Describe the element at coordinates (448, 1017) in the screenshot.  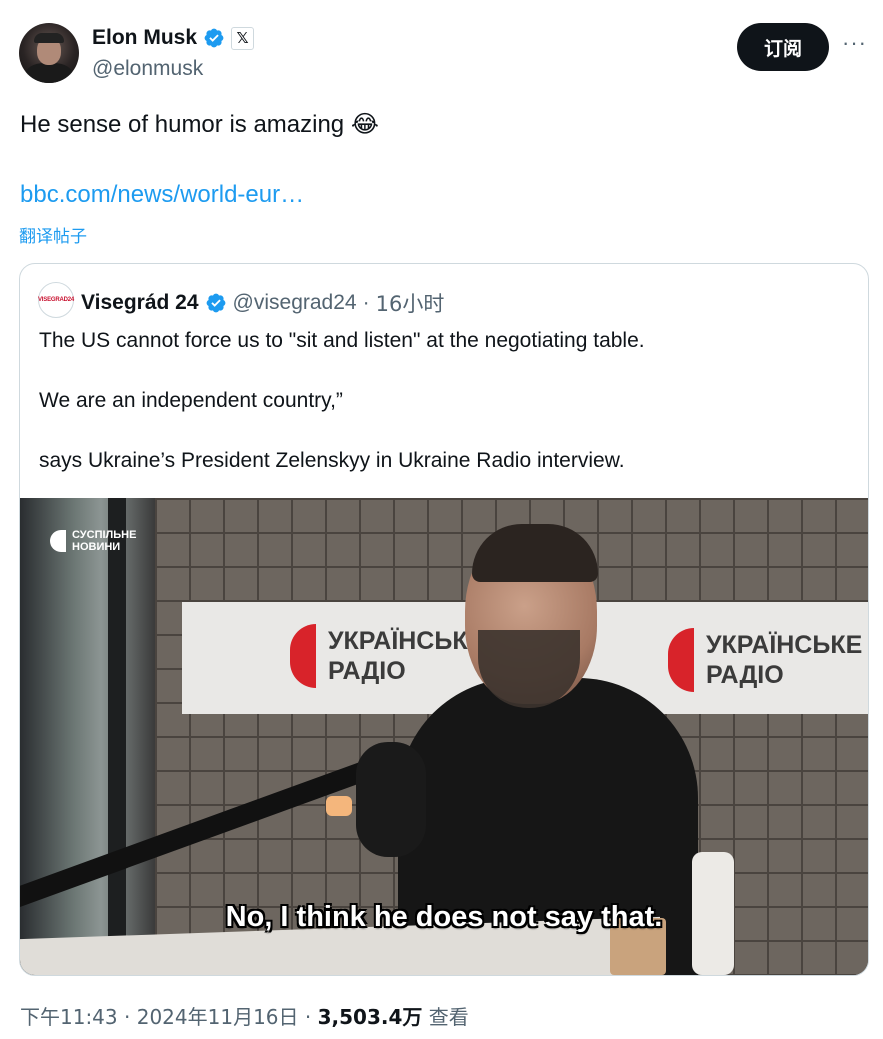
I see `view-count-label: 查看` at that location.